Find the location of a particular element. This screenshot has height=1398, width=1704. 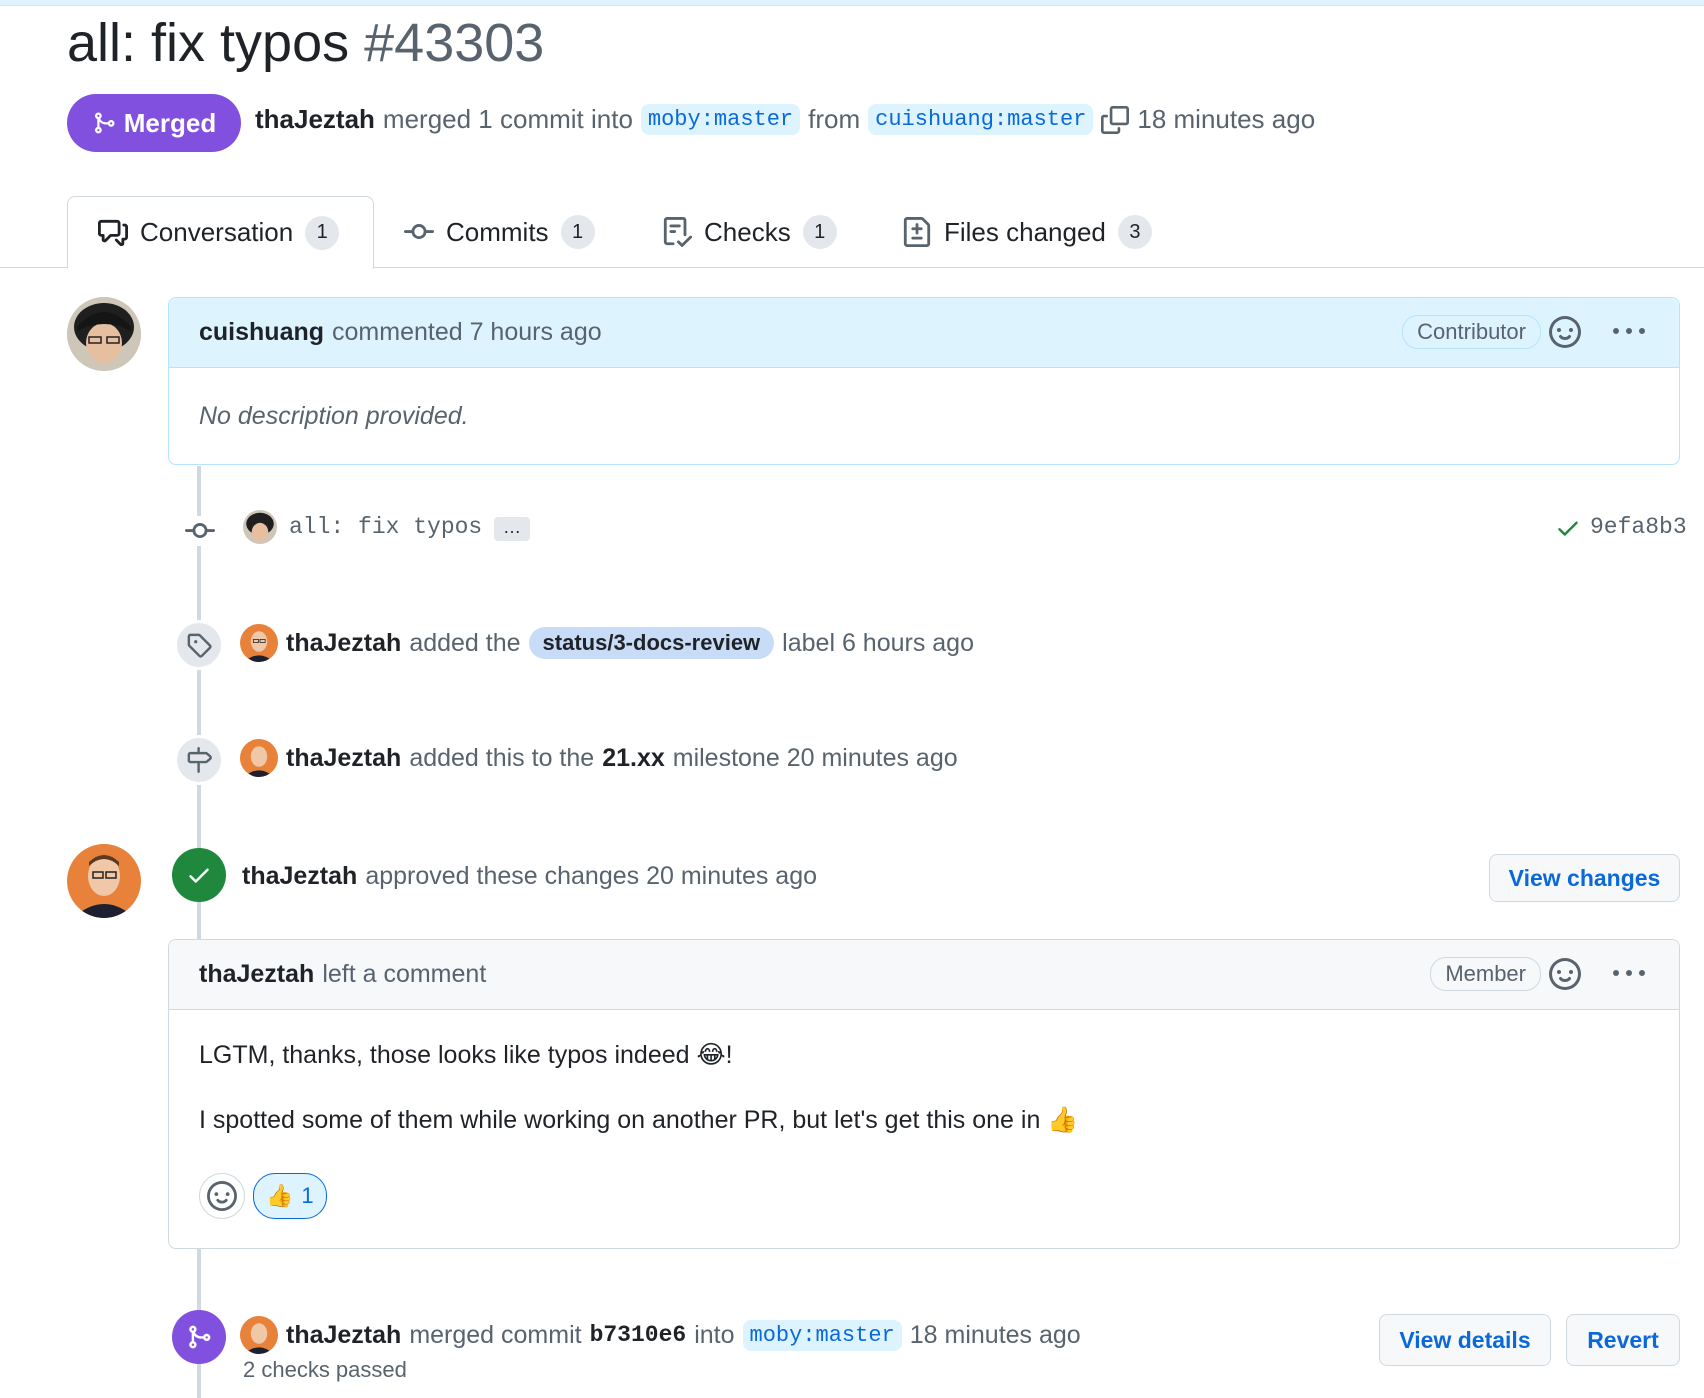

member-badge: Member is located at coordinates (1485, 974).